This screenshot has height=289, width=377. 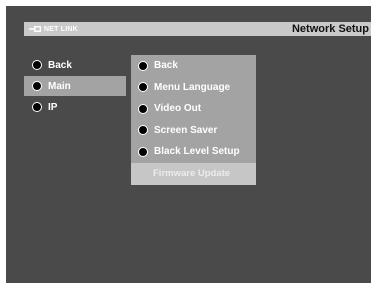 What do you see at coordinates (330, 29) in the screenshot?
I see `page-title: Network Setup` at bounding box center [330, 29].